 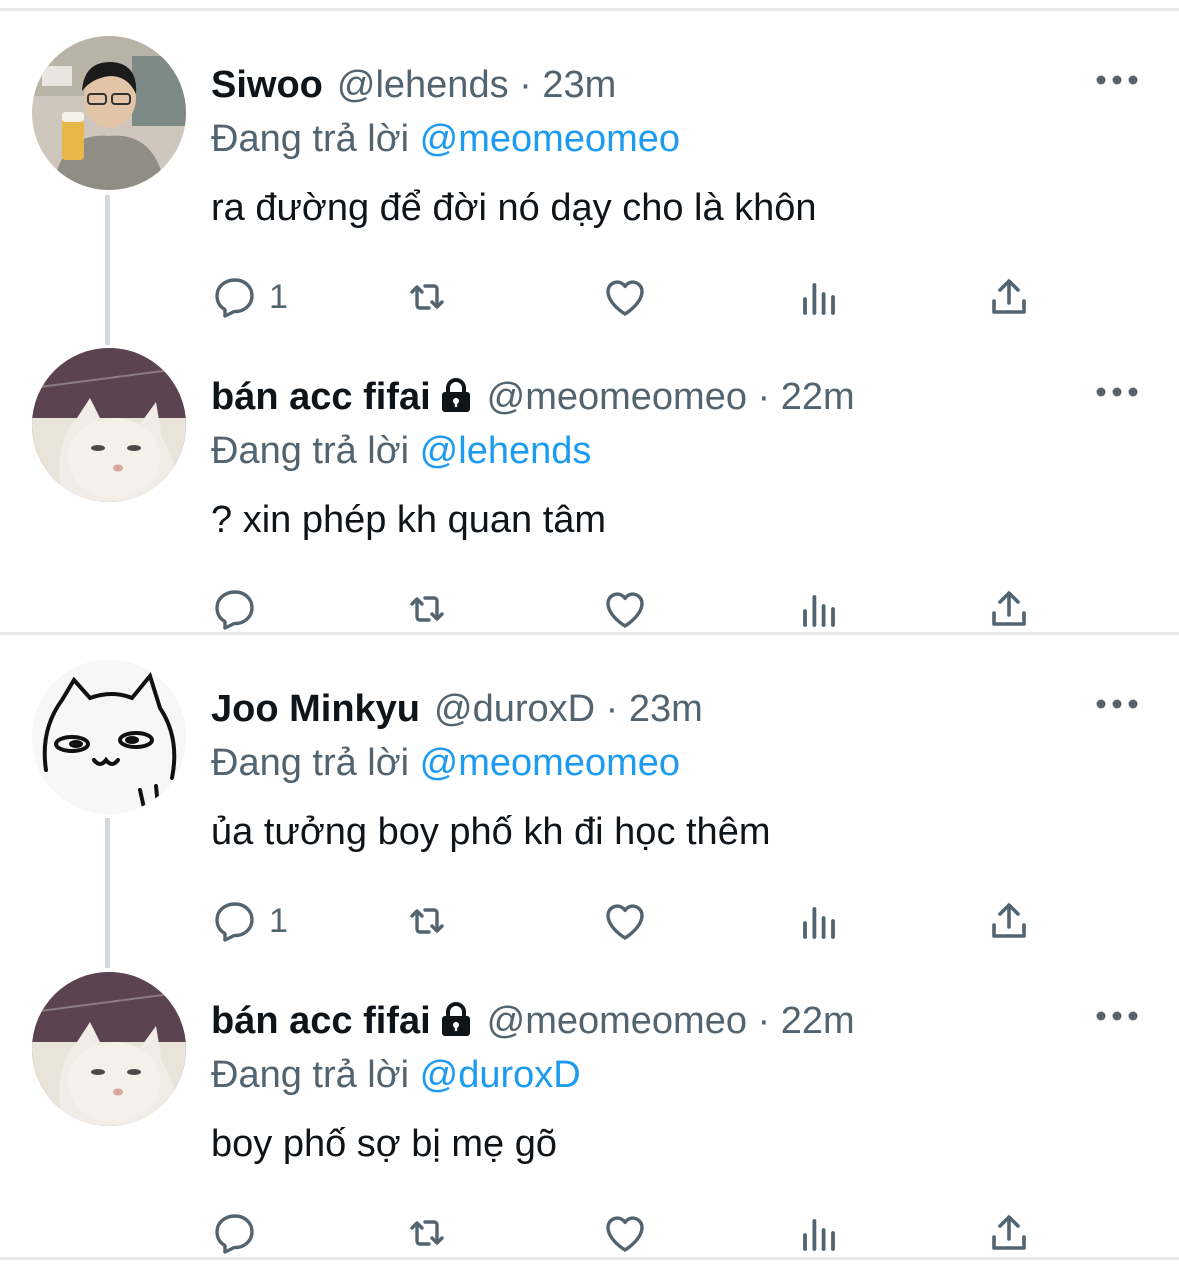 What do you see at coordinates (409, 520) in the screenshot?
I see `tweet-text: ? xin phép kh quan tâm` at bounding box center [409, 520].